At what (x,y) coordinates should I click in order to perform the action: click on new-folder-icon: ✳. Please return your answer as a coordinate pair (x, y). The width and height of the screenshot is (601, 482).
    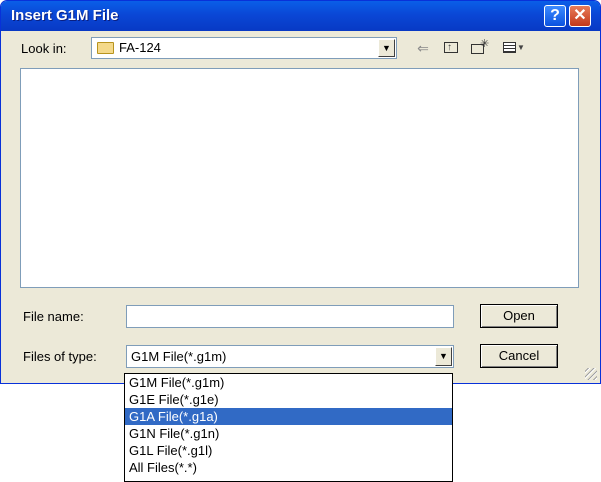
    Looking at the image, I should click on (479, 47).